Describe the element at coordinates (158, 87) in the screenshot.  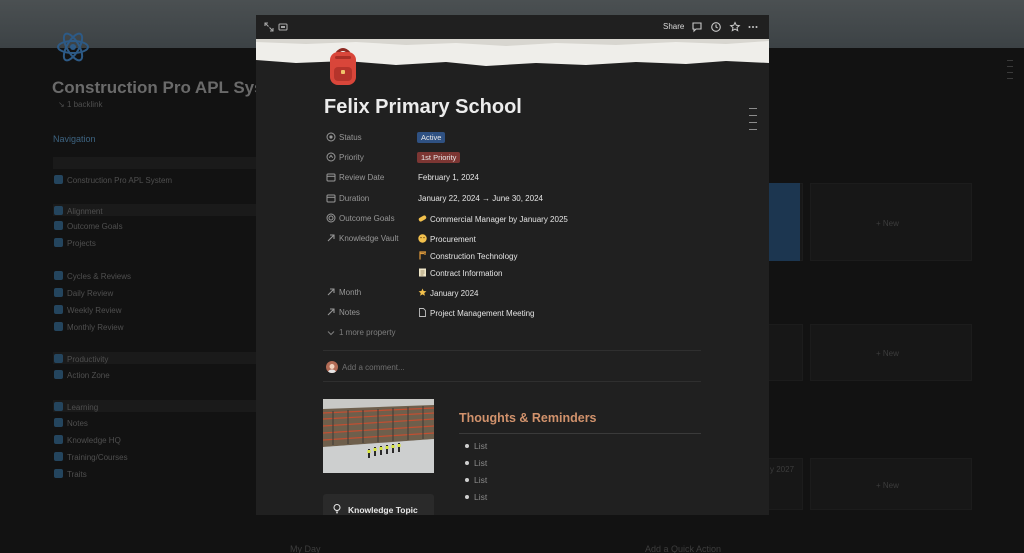
I see `background-page-title: Construction Pro APL Sys` at that location.